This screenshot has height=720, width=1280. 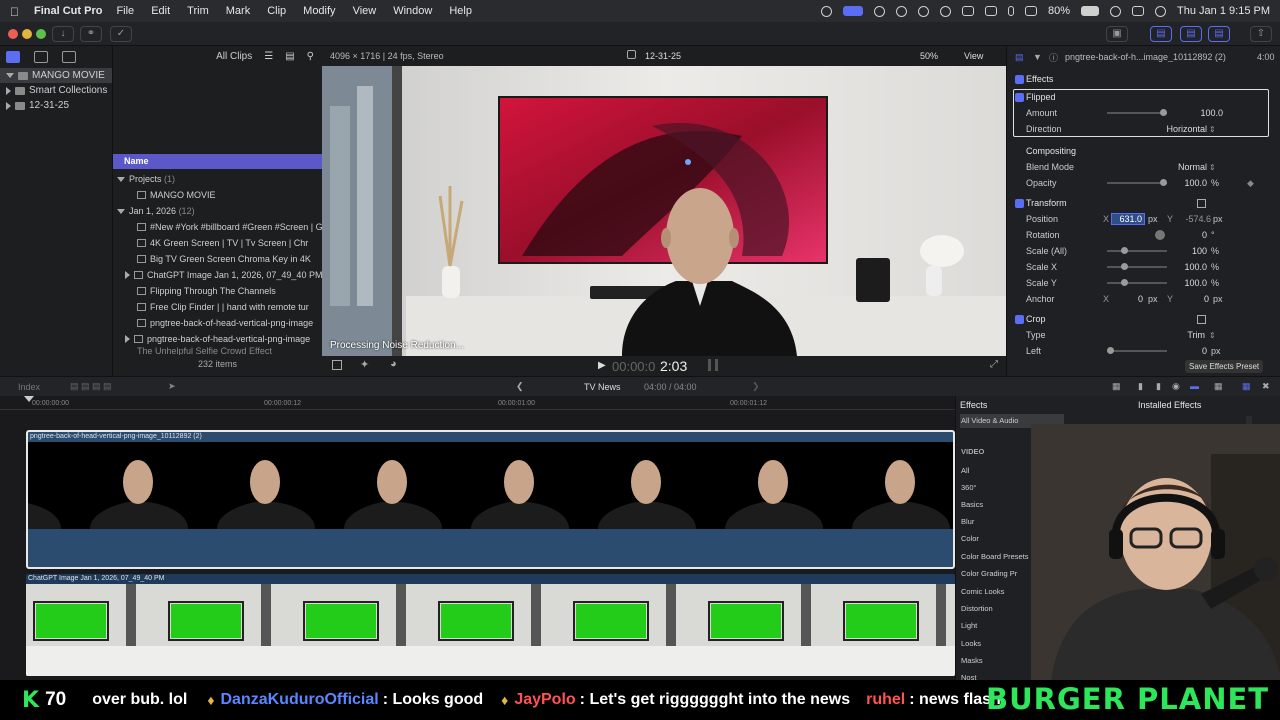 What do you see at coordinates (217, 243) in the screenshot?
I see `clip-row: 4K Green Screen | TV | Tv Screen | Chr` at bounding box center [217, 243].